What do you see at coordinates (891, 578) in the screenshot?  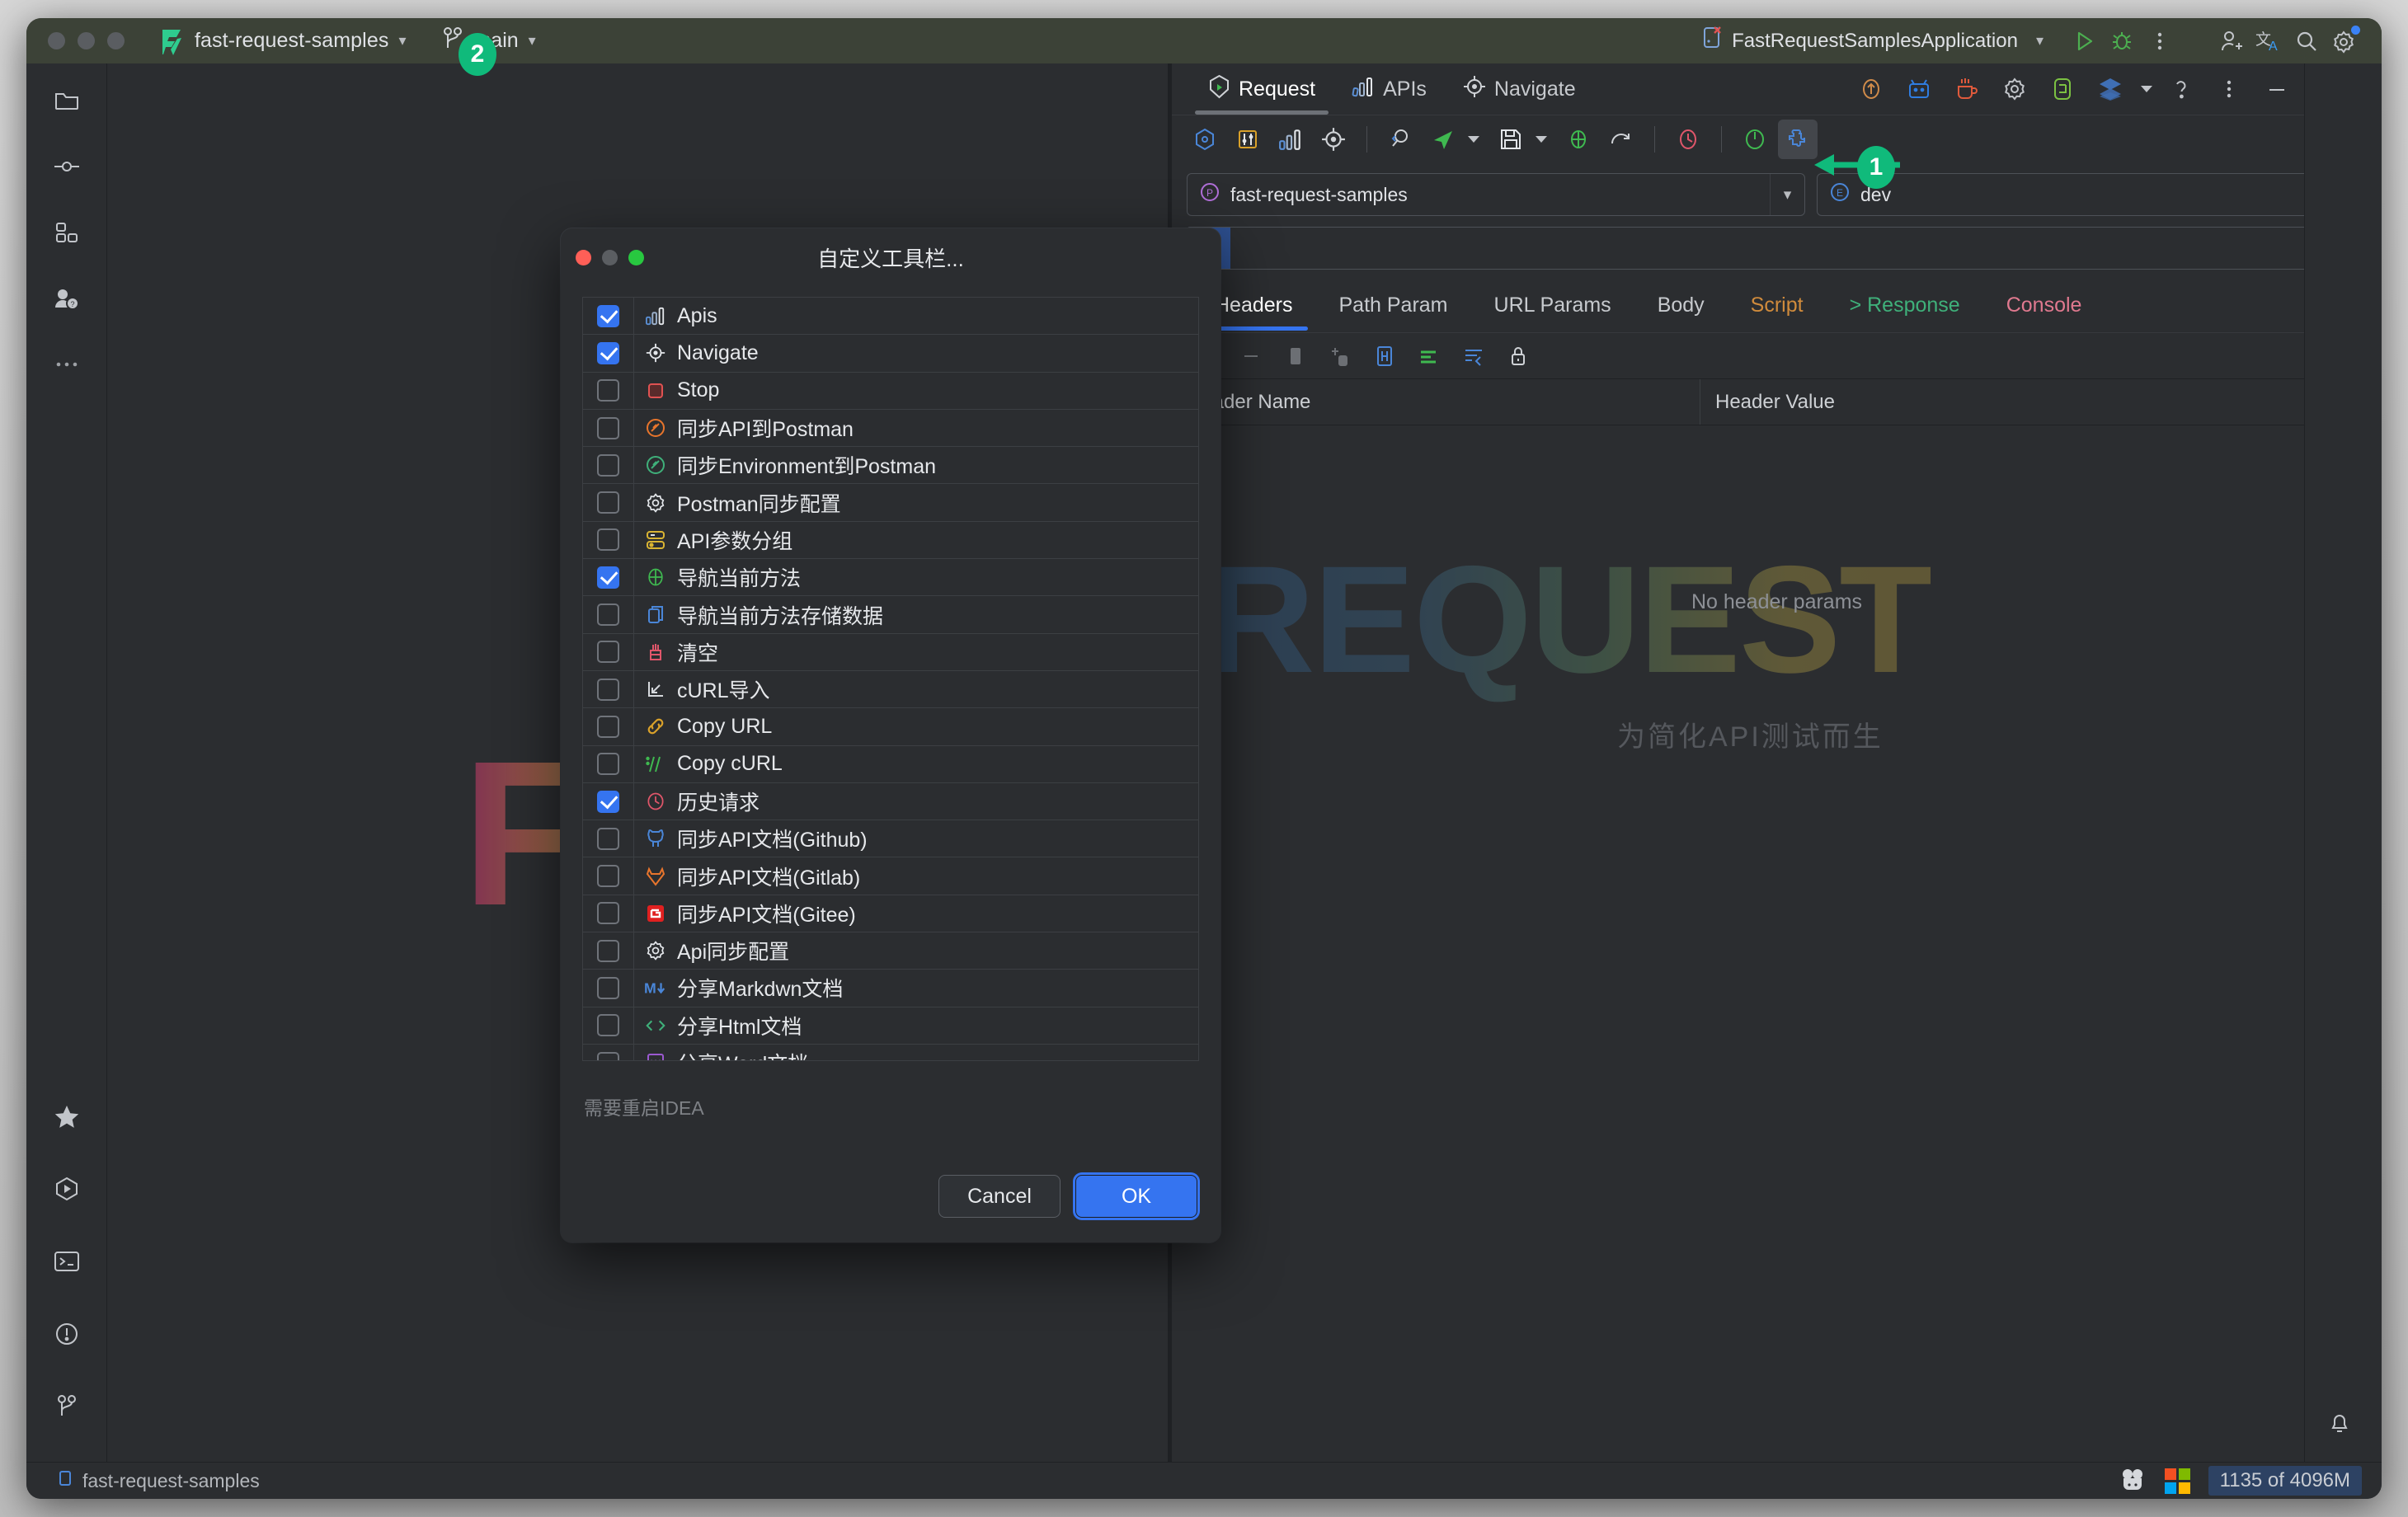 I see `toolbar-item-row: 导航当前方法` at bounding box center [891, 578].